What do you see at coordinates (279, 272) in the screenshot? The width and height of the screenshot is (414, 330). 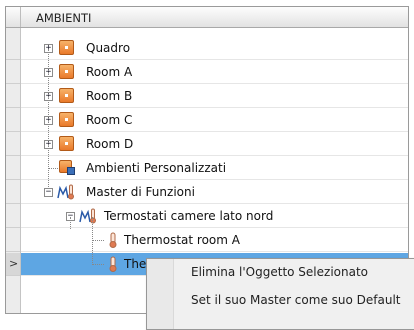 I see `menu-item-delete-selected: Elimina l'Oggetto Selezionato` at bounding box center [279, 272].